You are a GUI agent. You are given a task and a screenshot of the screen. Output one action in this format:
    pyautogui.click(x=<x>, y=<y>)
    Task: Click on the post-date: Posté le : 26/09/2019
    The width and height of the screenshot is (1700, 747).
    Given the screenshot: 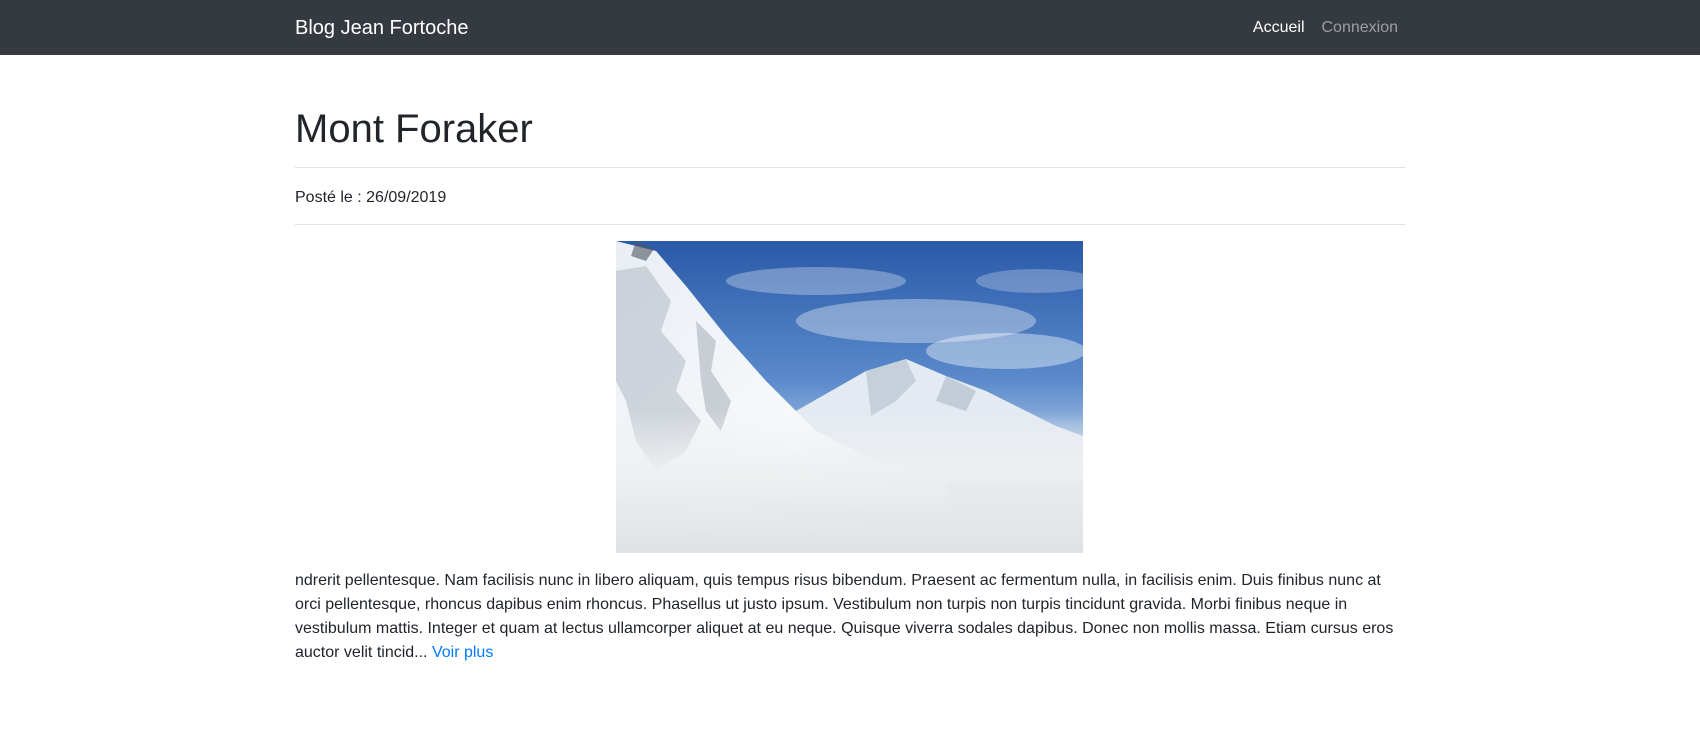 What is the action you would take?
    pyautogui.click(x=371, y=197)
    